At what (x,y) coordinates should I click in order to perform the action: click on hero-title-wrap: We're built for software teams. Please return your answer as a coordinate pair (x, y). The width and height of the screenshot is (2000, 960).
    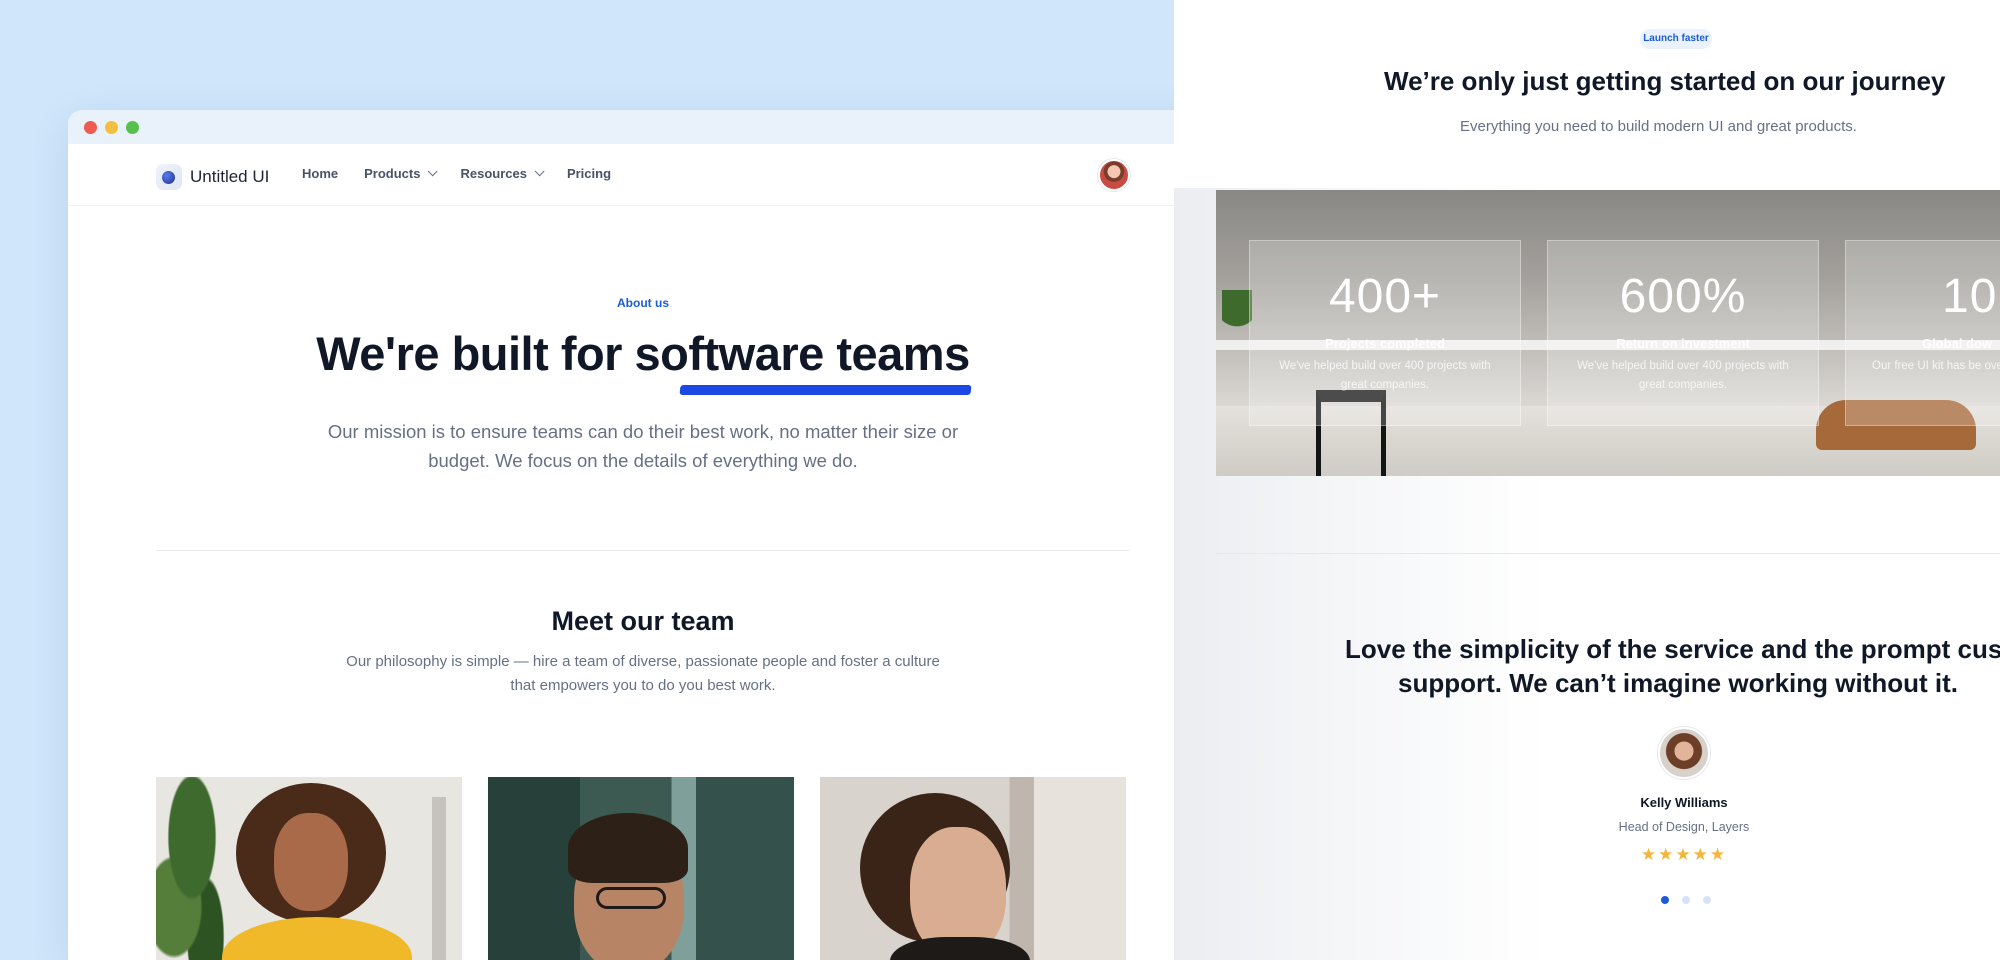
    Looking at the image, I should click on (644, 360).